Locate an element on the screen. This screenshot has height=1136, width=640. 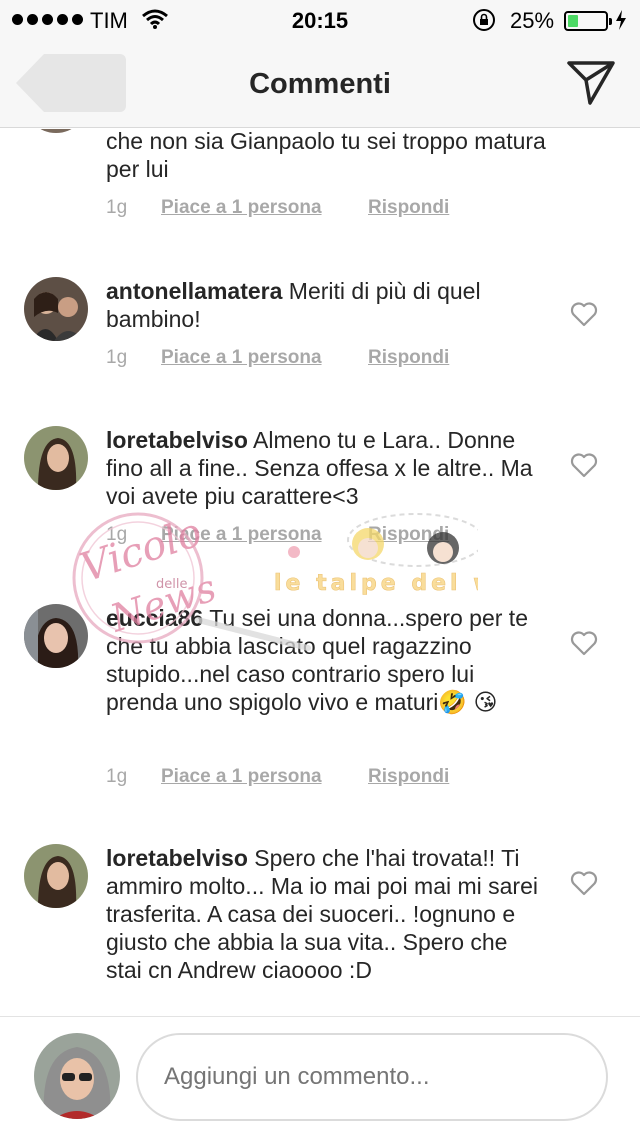
comment-composer is located at coordinates (320, 1076).